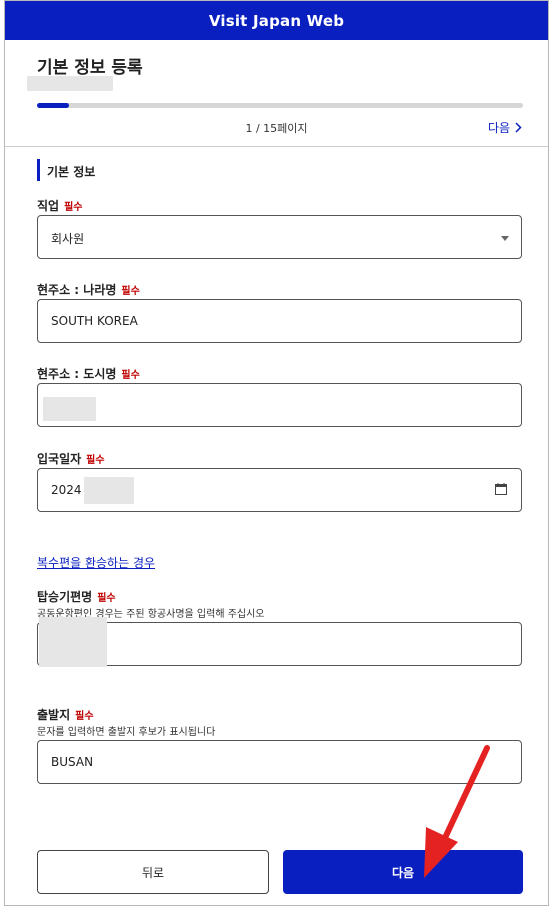 The width and height of the screenshot is (554, 910). Describe the element at coordinates (72, 762) in the screenshot. I see `departure-value: BUSAN` at that location.